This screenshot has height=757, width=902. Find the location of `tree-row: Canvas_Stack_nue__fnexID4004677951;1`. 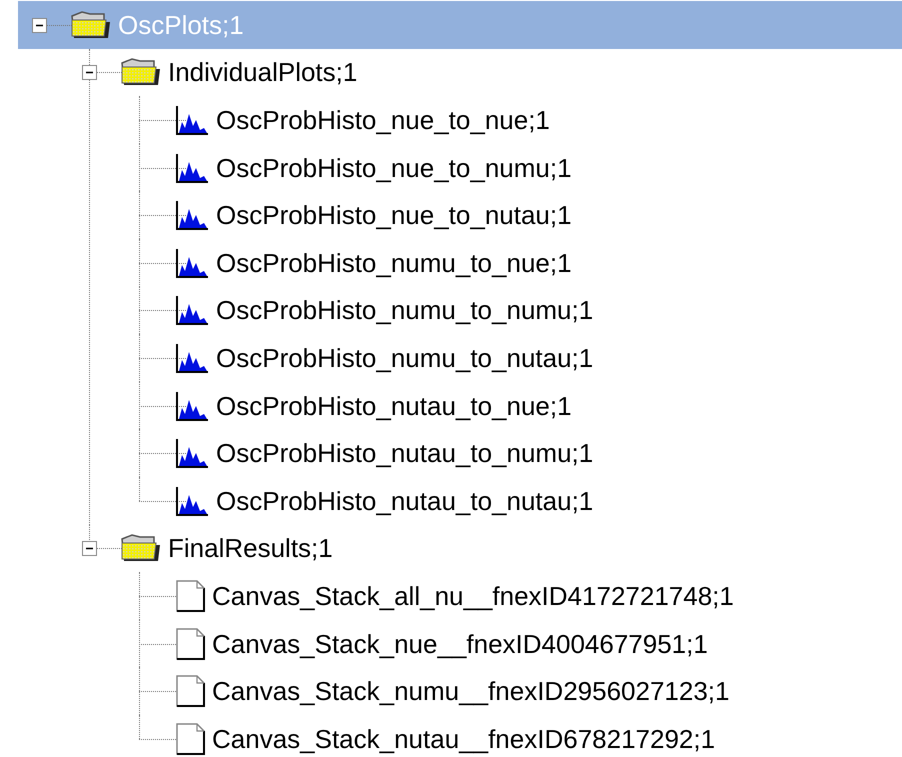

tree-row: Canvas_Stack_nue__fnexID4004677951;1 is located at coordinates (460, 644).